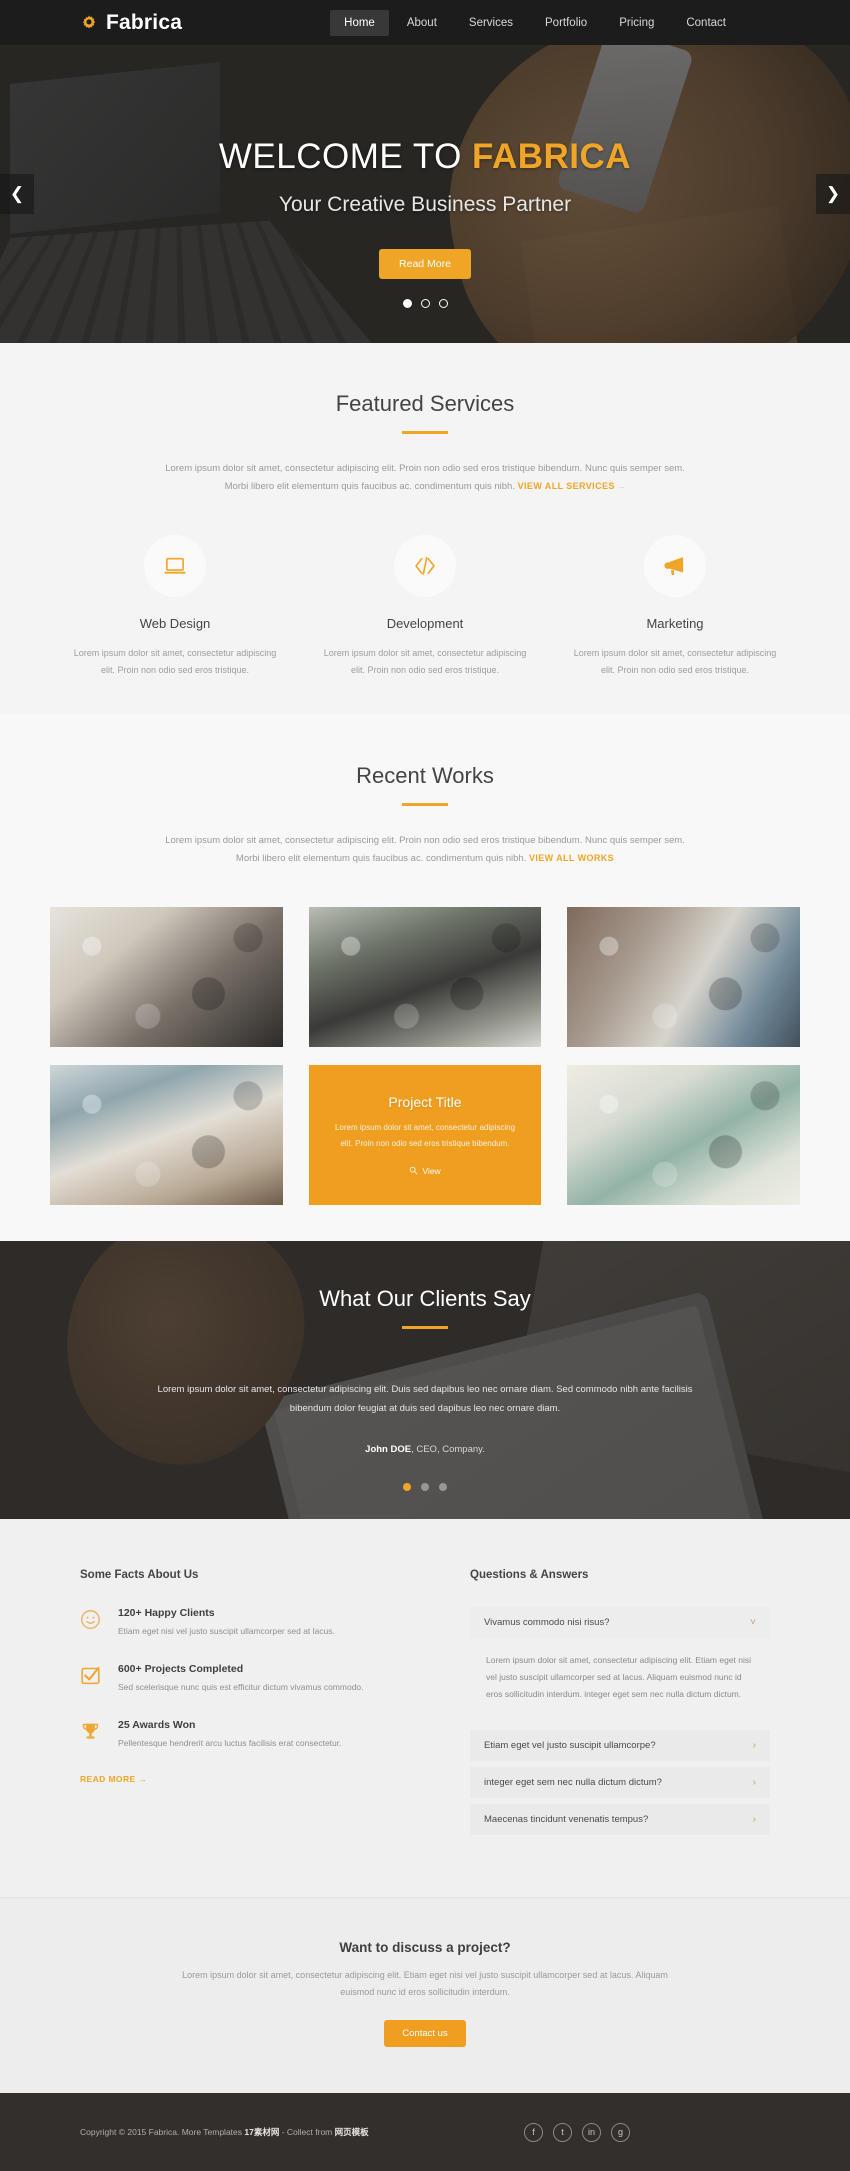  I want to click on service-name: Marketing, so click(675, 624).